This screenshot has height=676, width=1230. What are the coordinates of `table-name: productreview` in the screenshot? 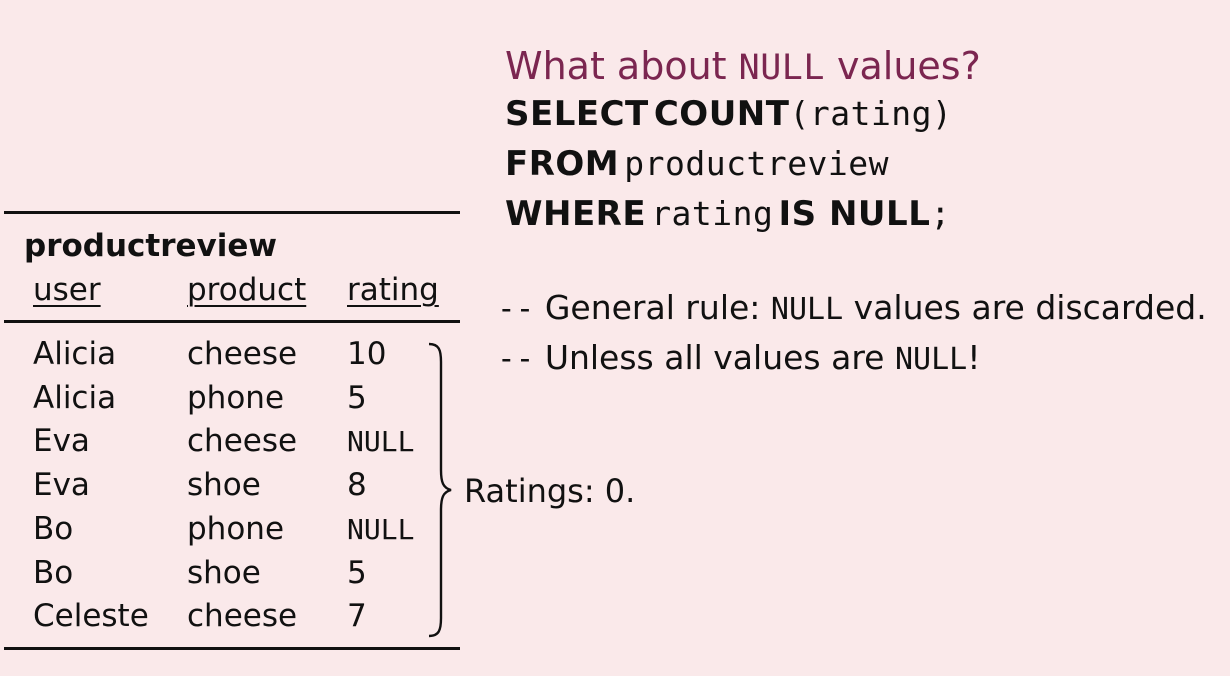 It's located at (151, 246).